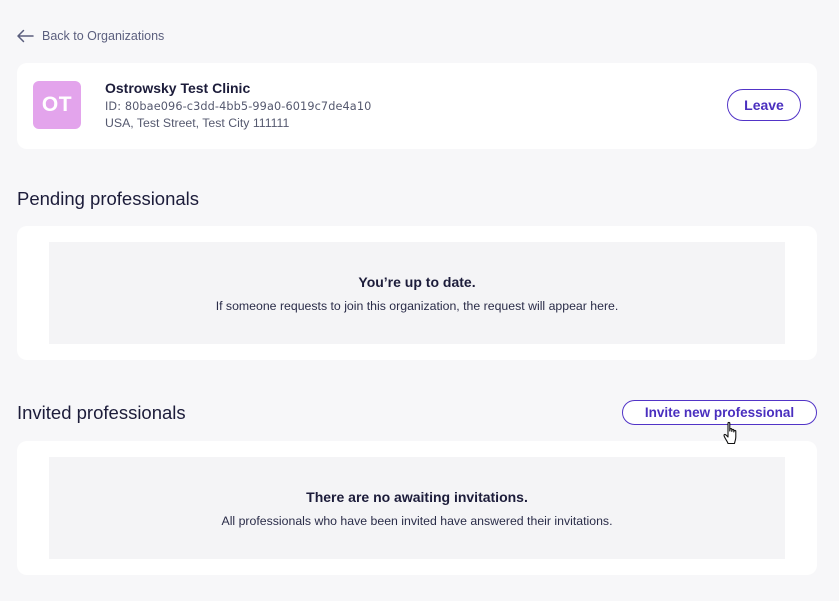 This screenshot has height=601, width=839. Describe the element at coordinates (101, 412) in the screenshot. I see `invited-professionals-heading: Invited professionals` at that location.